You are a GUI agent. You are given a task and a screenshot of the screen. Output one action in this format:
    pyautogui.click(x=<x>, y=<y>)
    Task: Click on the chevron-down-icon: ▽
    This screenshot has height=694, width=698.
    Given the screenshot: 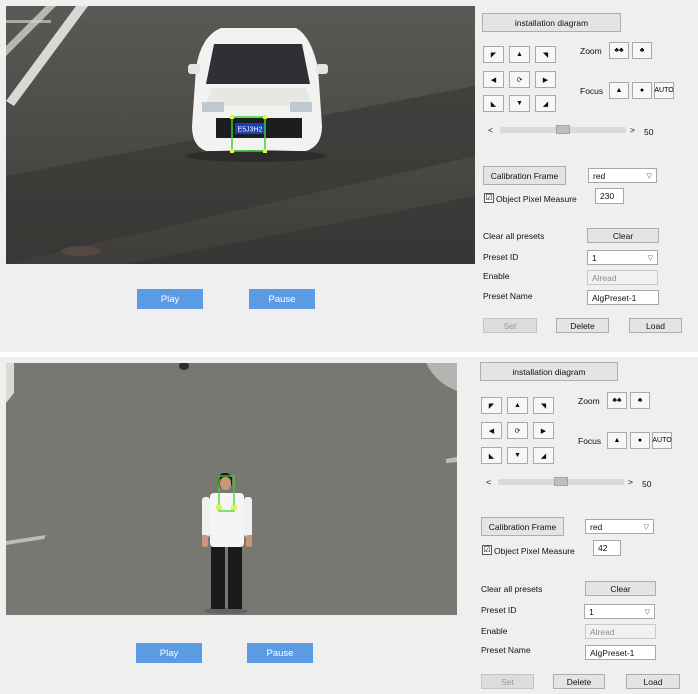 What is the action you would take?
    pyautogui.click(x=646, y=527)
    